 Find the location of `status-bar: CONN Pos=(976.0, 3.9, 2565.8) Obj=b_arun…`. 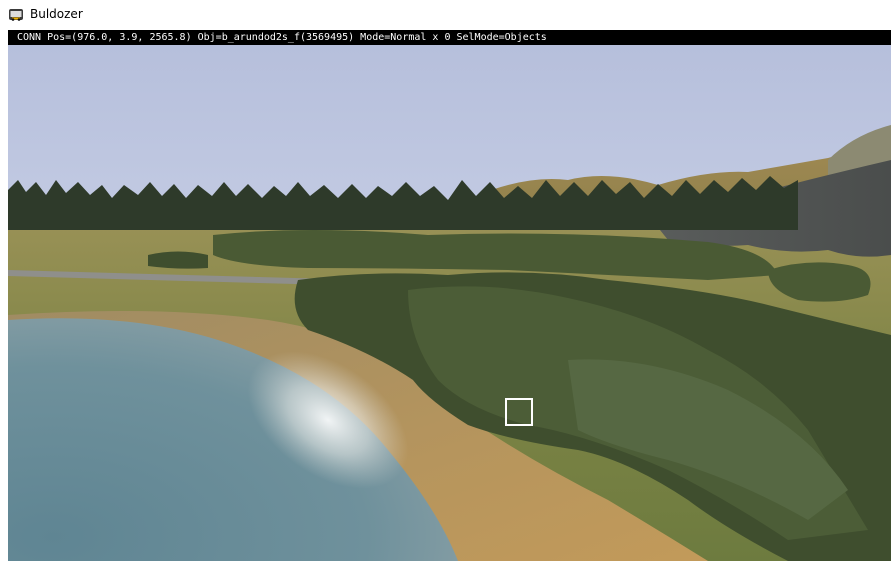

status-bar: CONN Pos=(976.0, 3.9, 2565.8) Obj=b_arun… is located at coordinates (449, 37).